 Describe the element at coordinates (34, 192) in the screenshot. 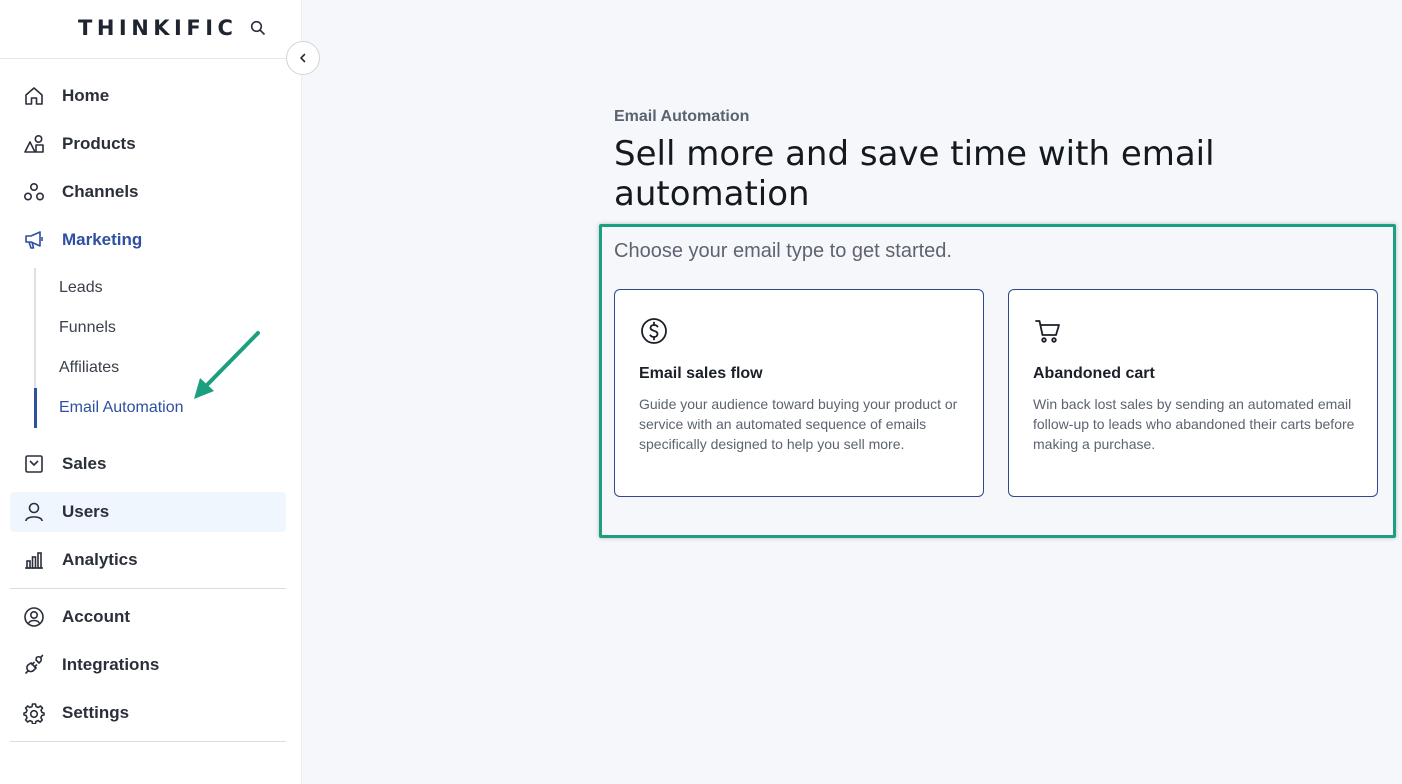

I see `channels-icon` at that location.